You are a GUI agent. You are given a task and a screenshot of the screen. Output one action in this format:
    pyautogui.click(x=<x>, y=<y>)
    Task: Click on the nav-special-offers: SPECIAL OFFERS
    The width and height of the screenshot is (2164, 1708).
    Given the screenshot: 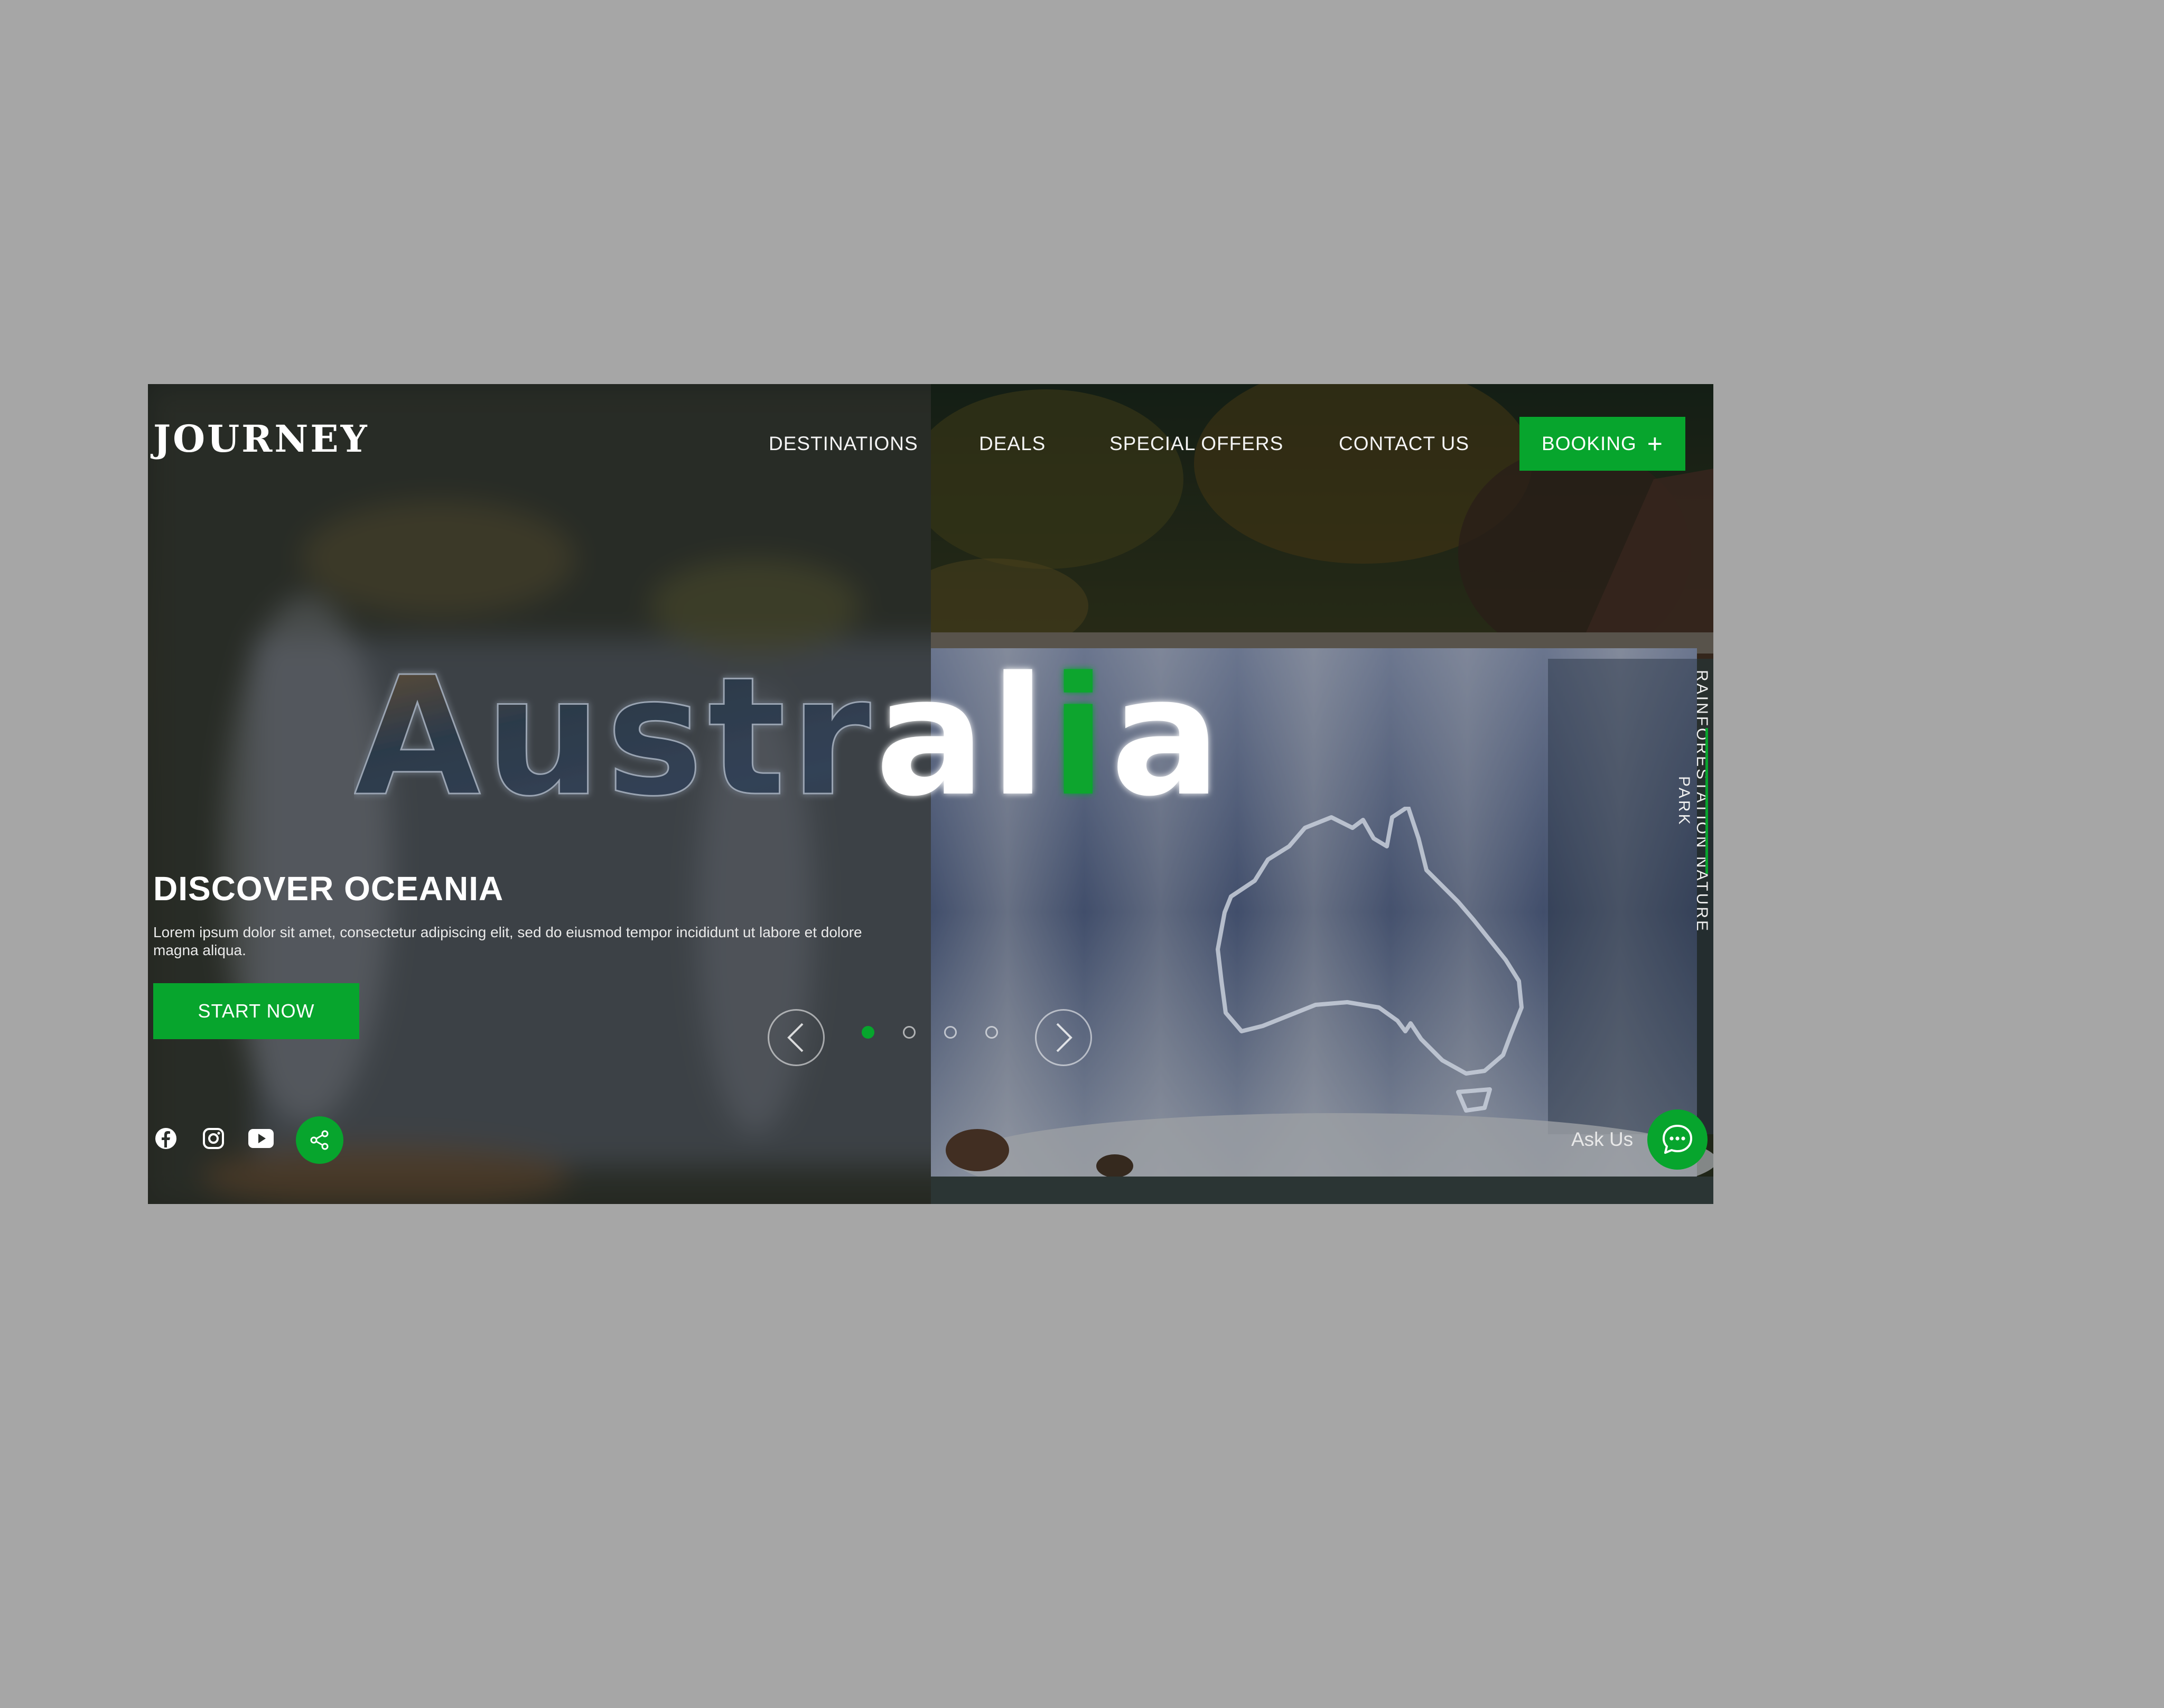 What is the action you would take?
    pyautogui.click(x=1196, y=444)
    